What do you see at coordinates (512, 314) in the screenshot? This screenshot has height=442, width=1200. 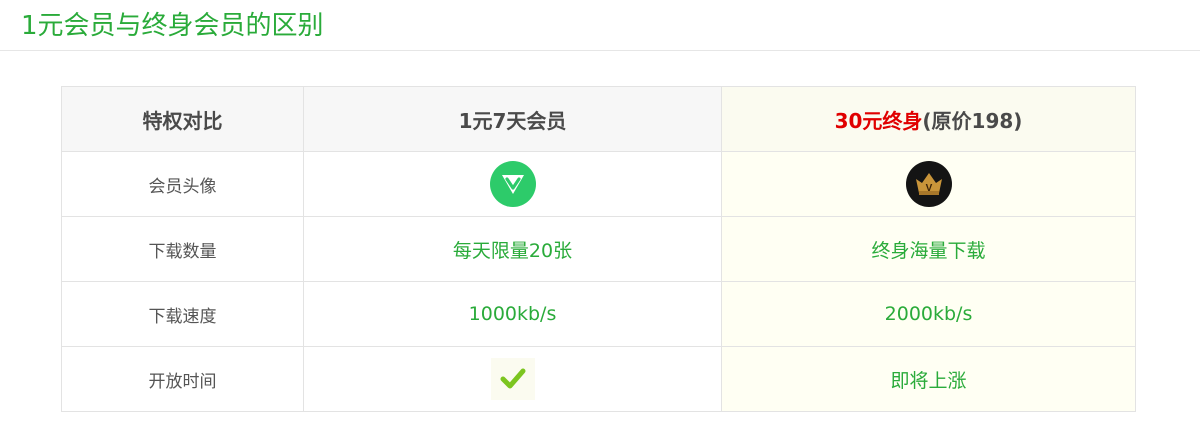 I see `basic-download-speed: 1000kb/s` at bounding box center [512, 314].